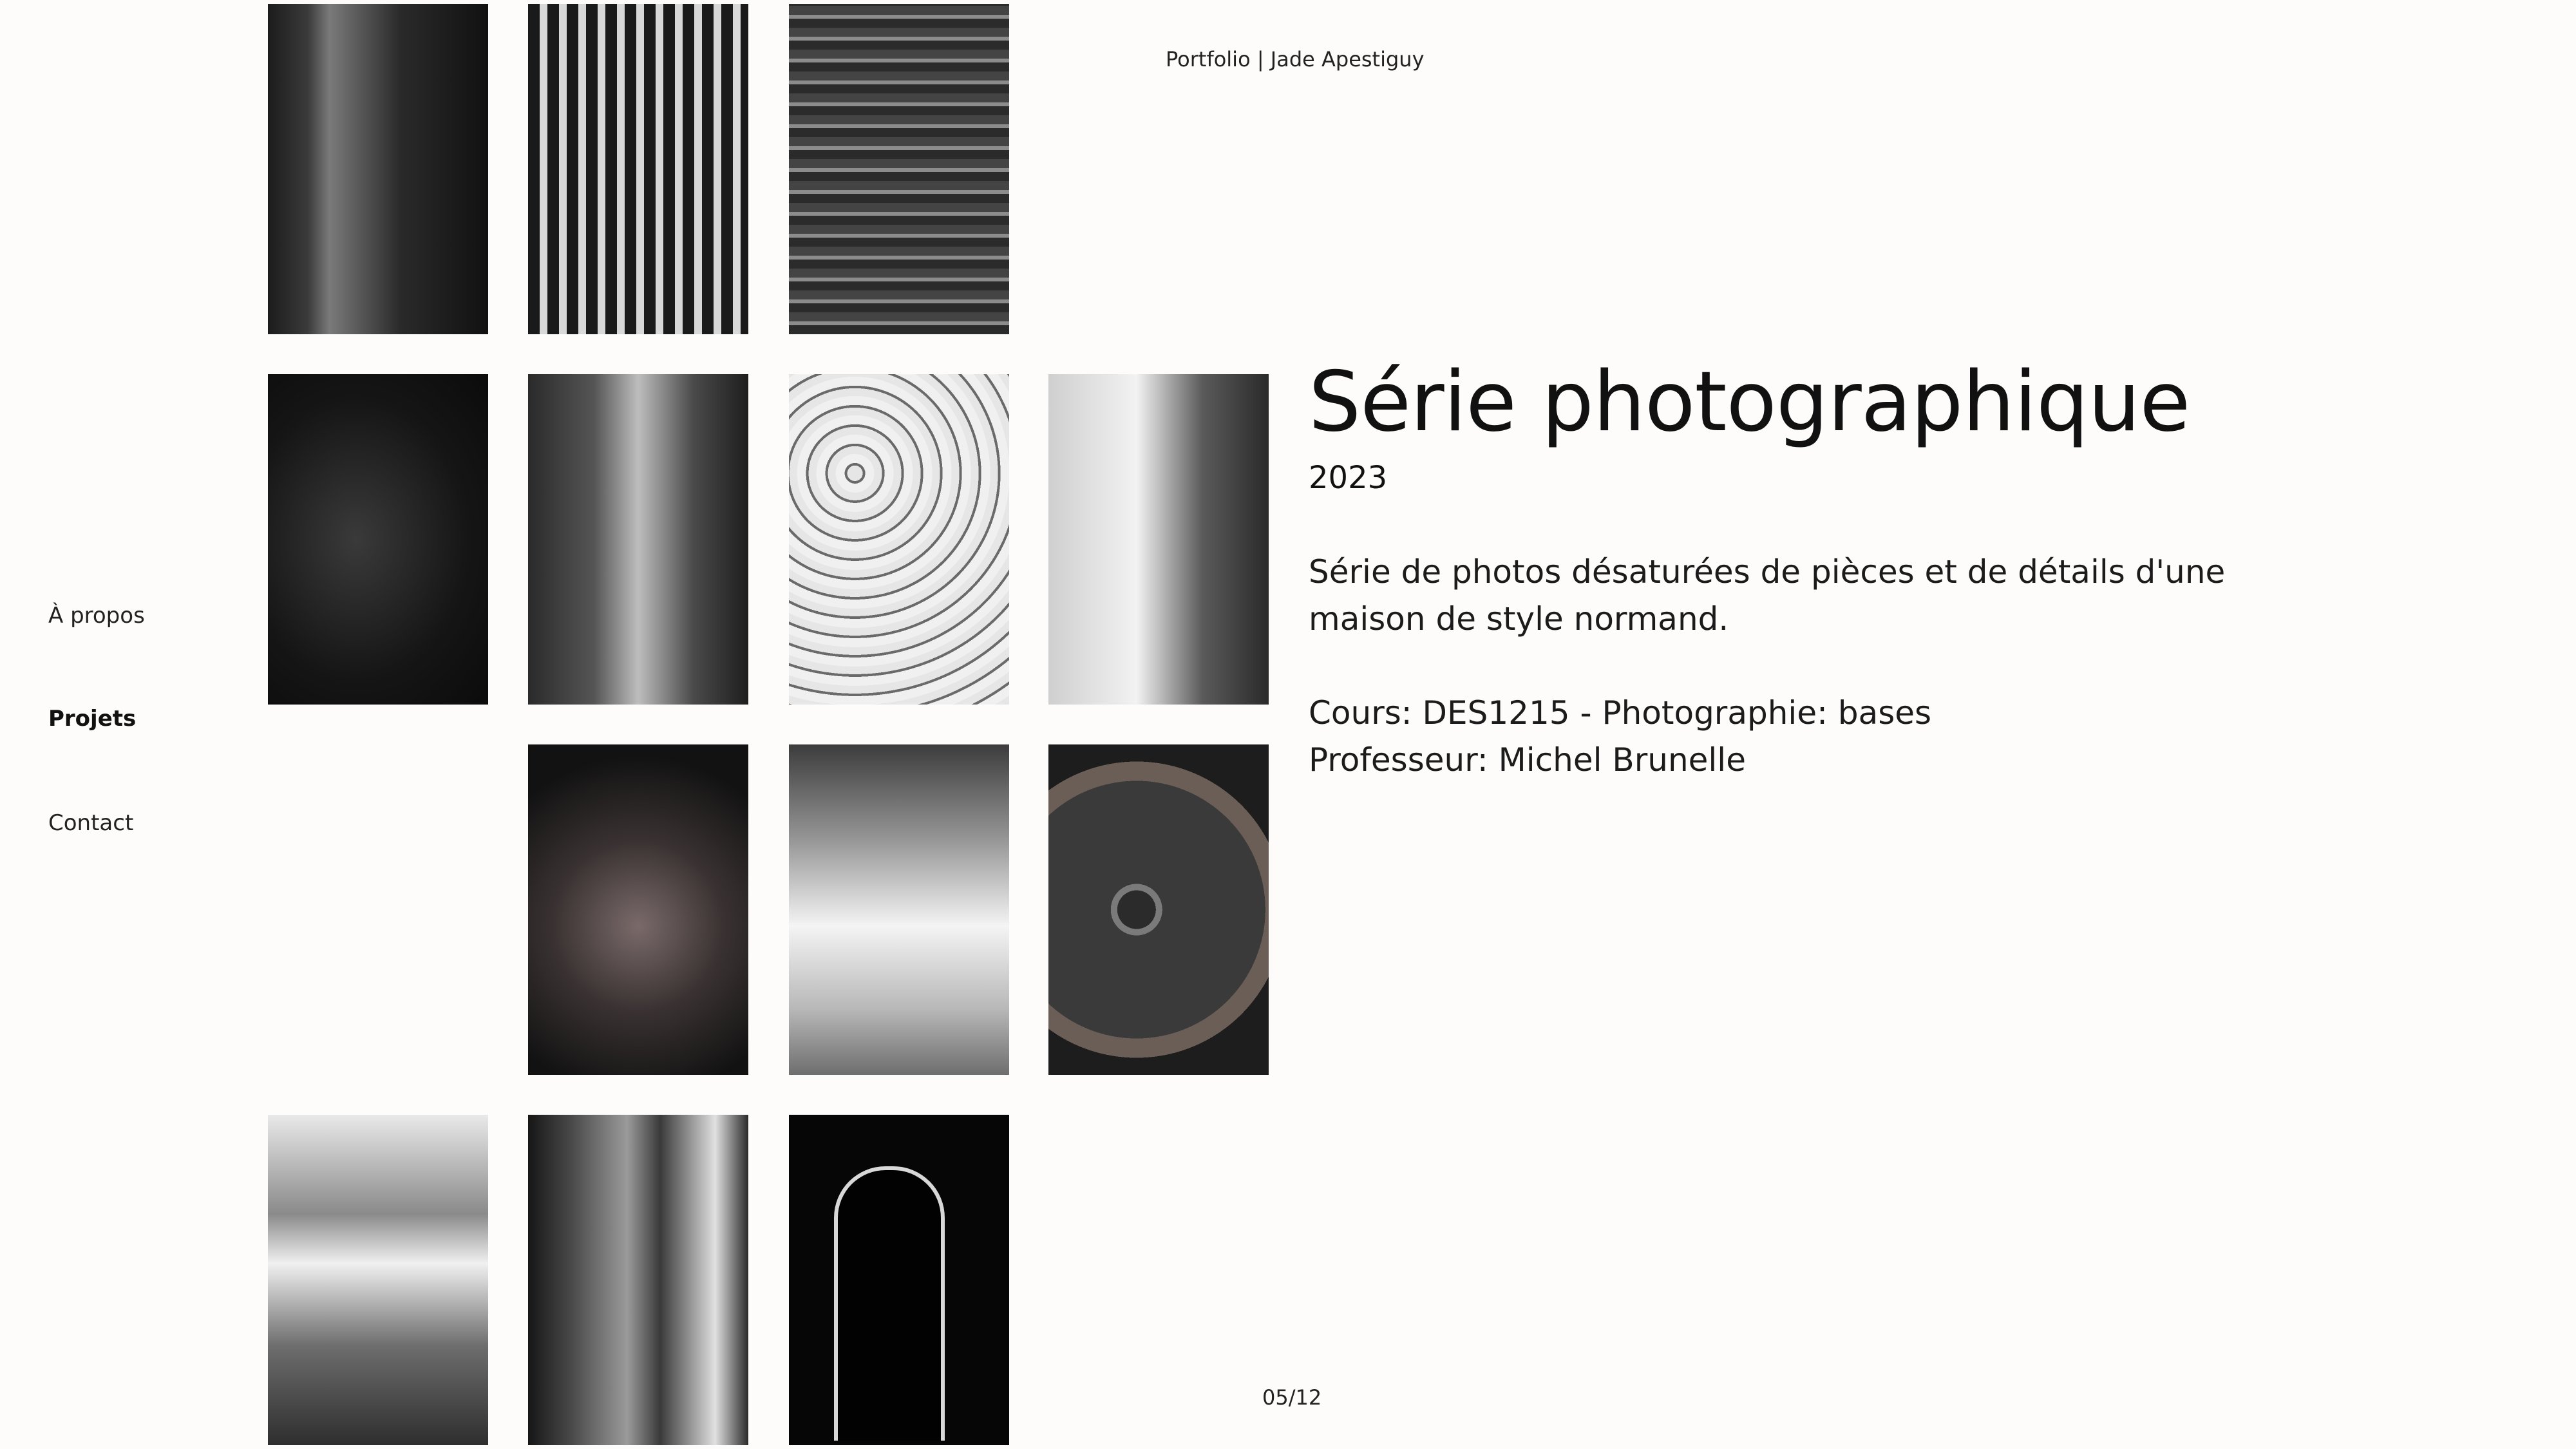 This screenshot has height=1449, width=2576. Describe the element at coordinates (378, 539) in the screenshot. I see `photo-wood-door-latch` at that location.